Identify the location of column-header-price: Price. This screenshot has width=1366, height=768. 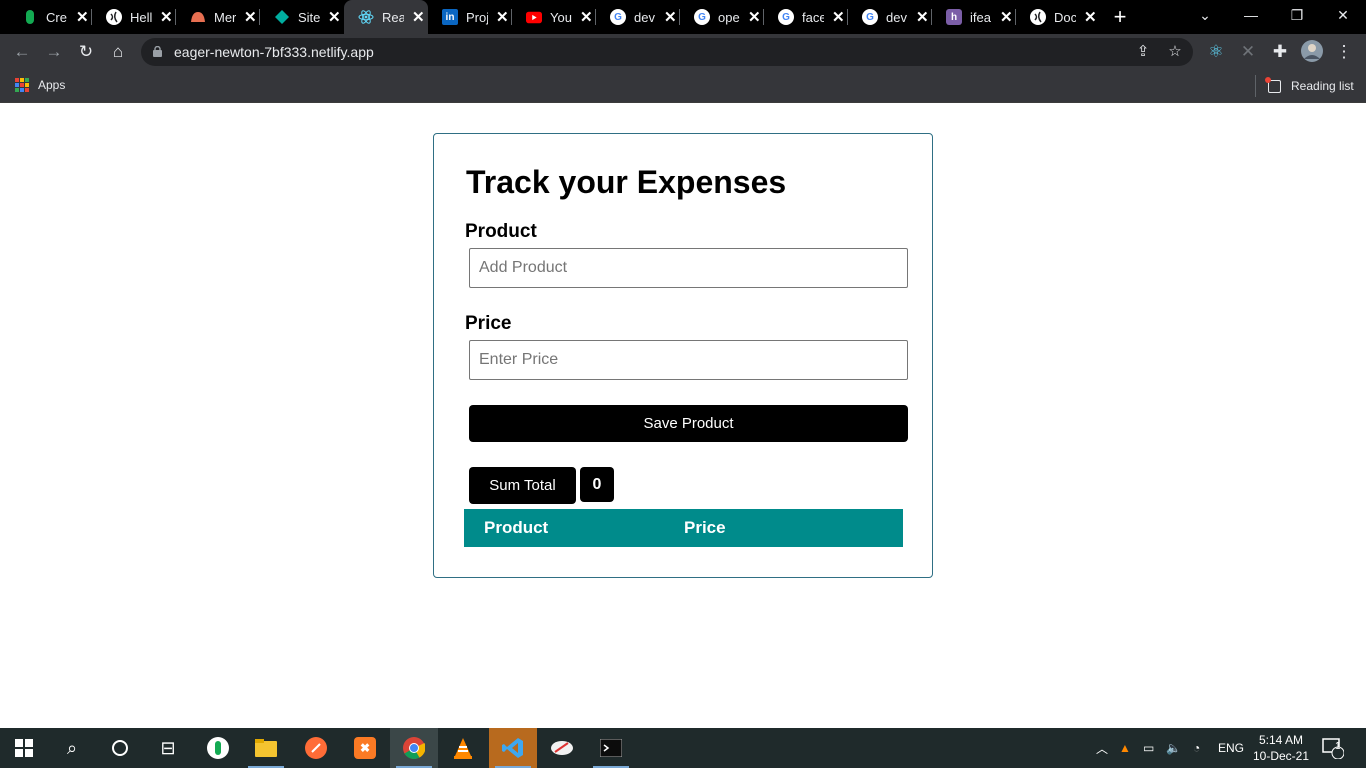
(705, 527).